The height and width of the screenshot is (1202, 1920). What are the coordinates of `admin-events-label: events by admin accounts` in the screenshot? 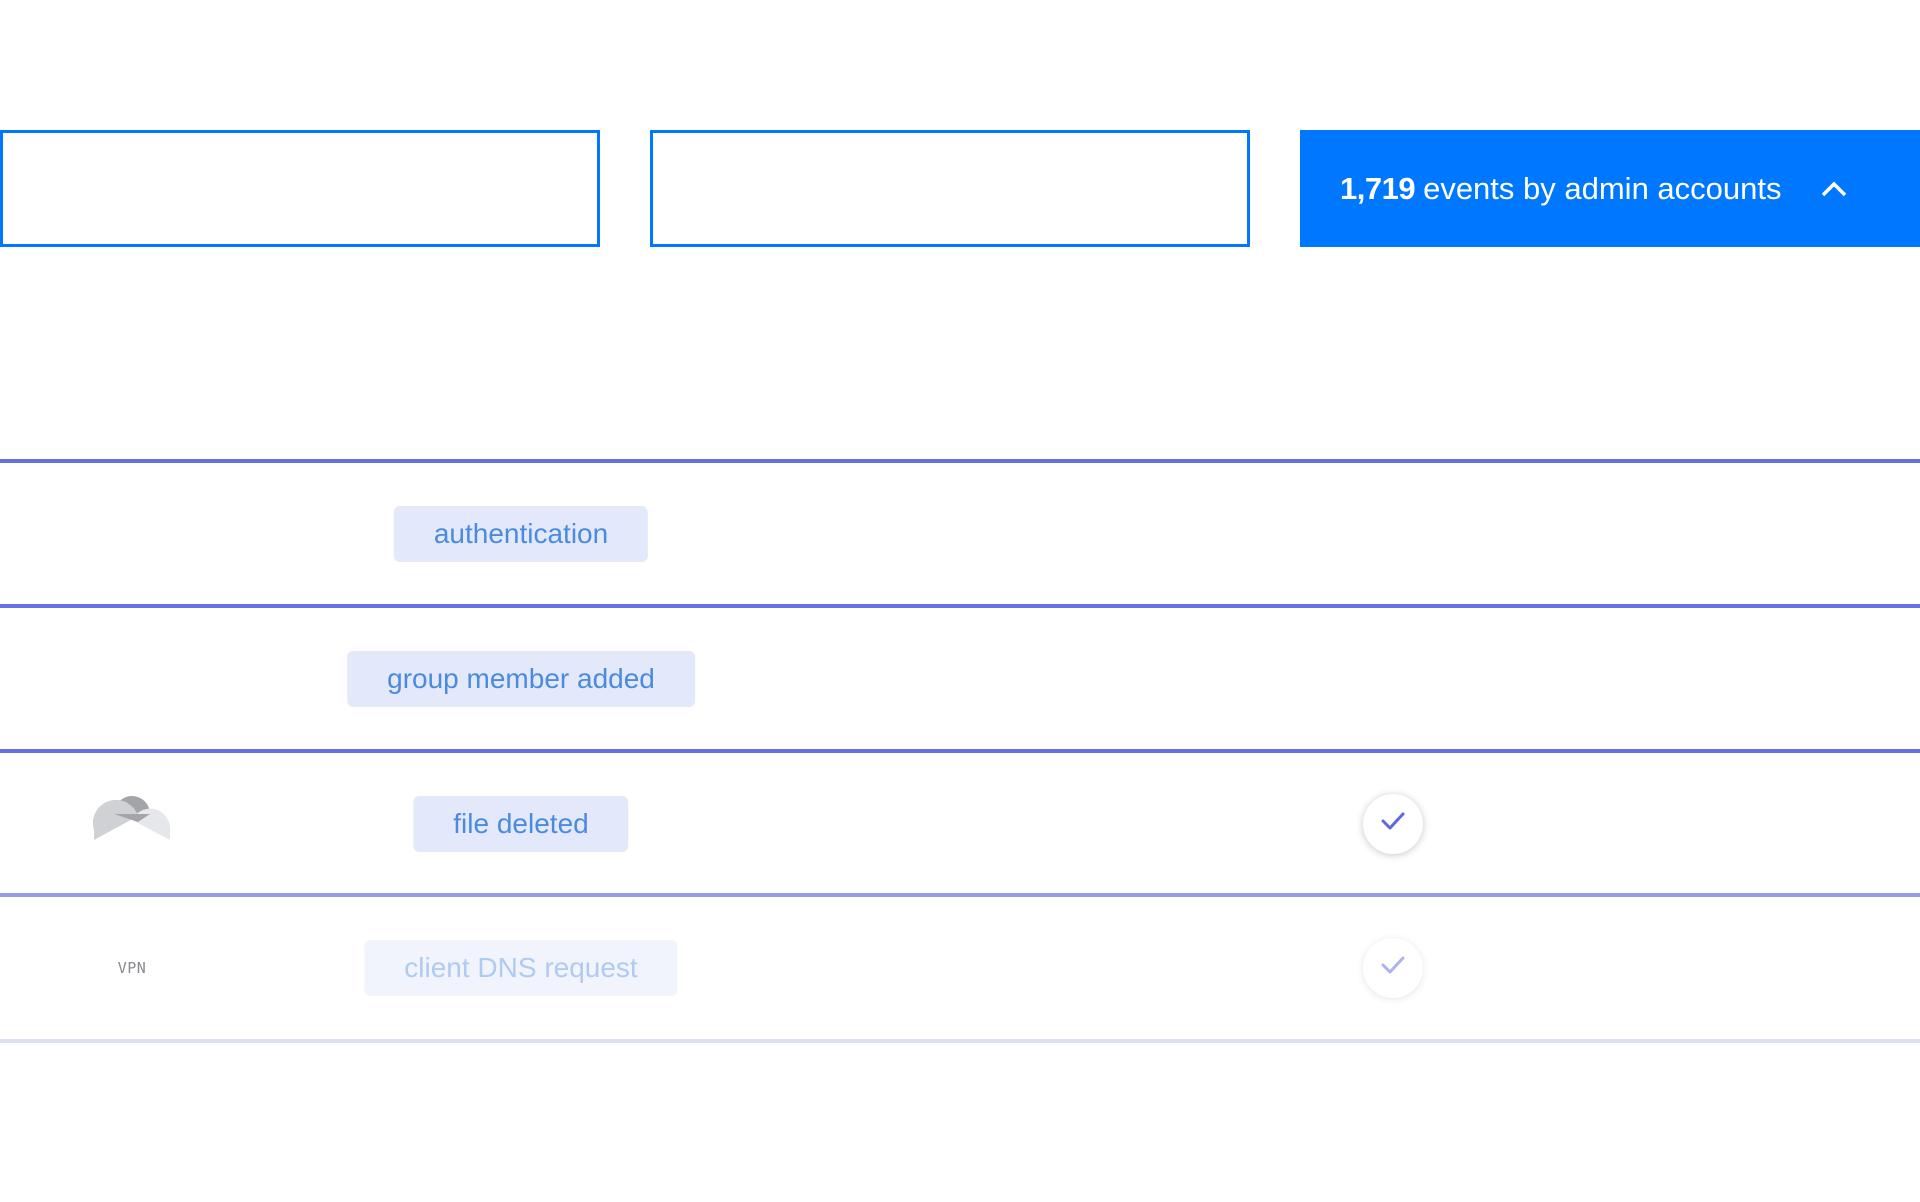 It's located at (1602, 188).